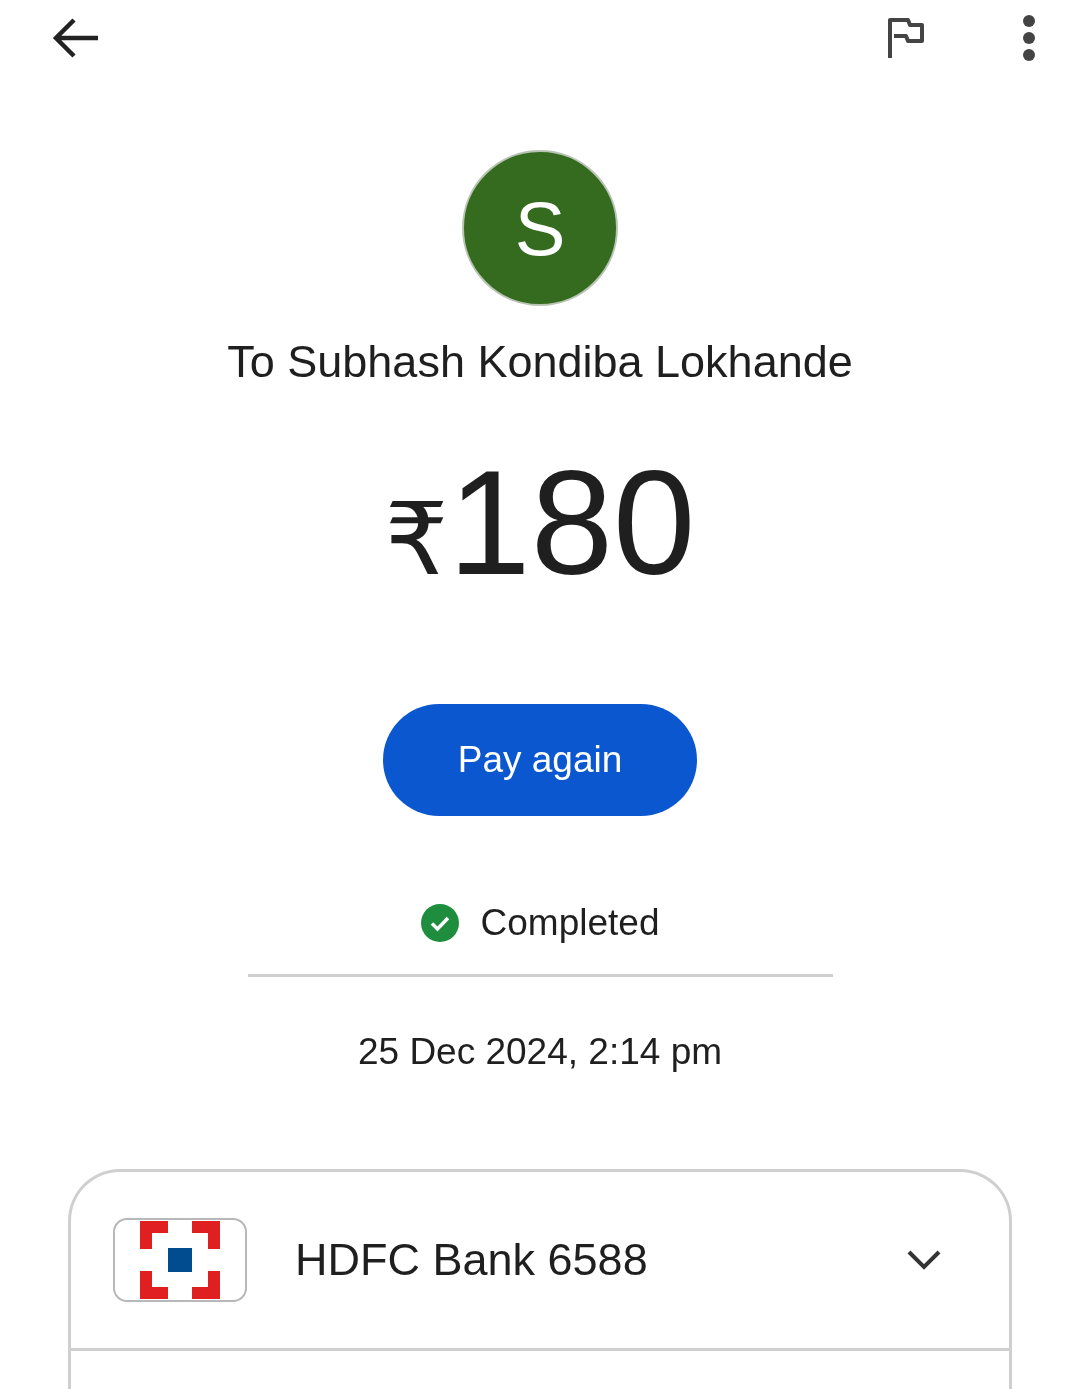  I want to click on bank-account-name: HDFC Bank 6588, so click(472, 1260).